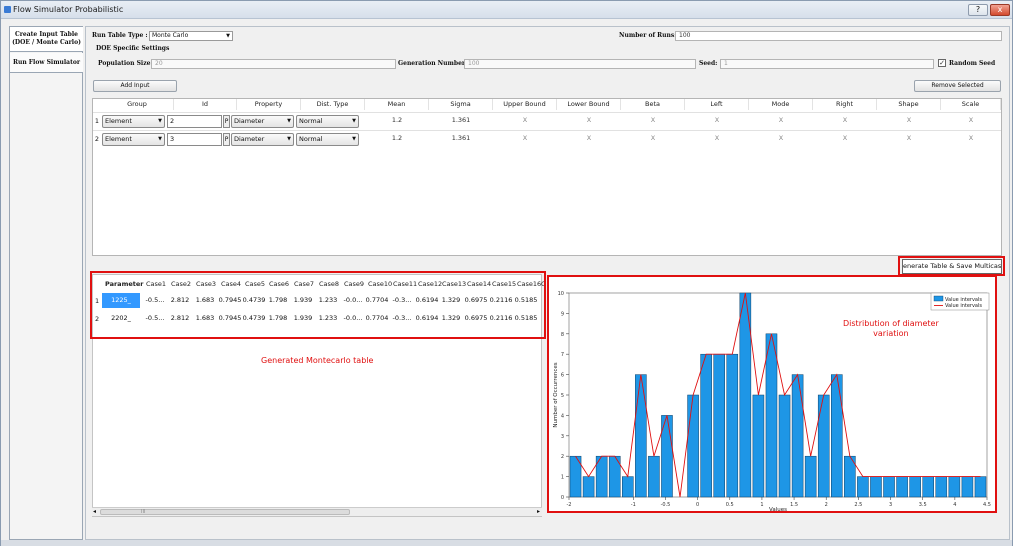 This screenshot has height=546, width=1013. I want to click on number-of-runs-input: 100, so click(838, 36).